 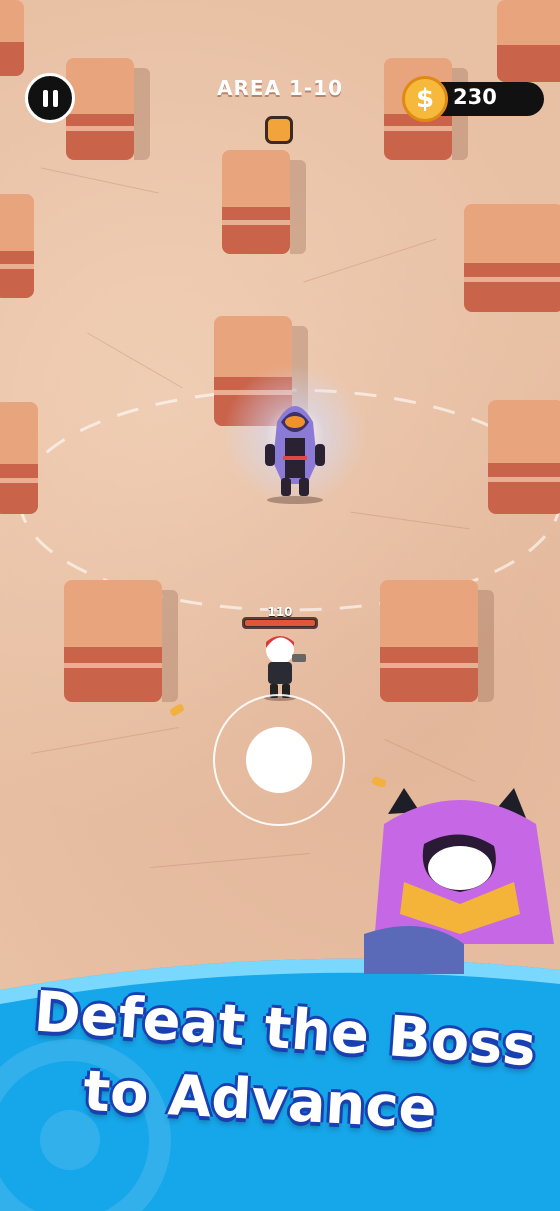 What do you see at coordinates (295, 448) in the screenshot?
I see `boss-character` at bounding box center [295, 448].